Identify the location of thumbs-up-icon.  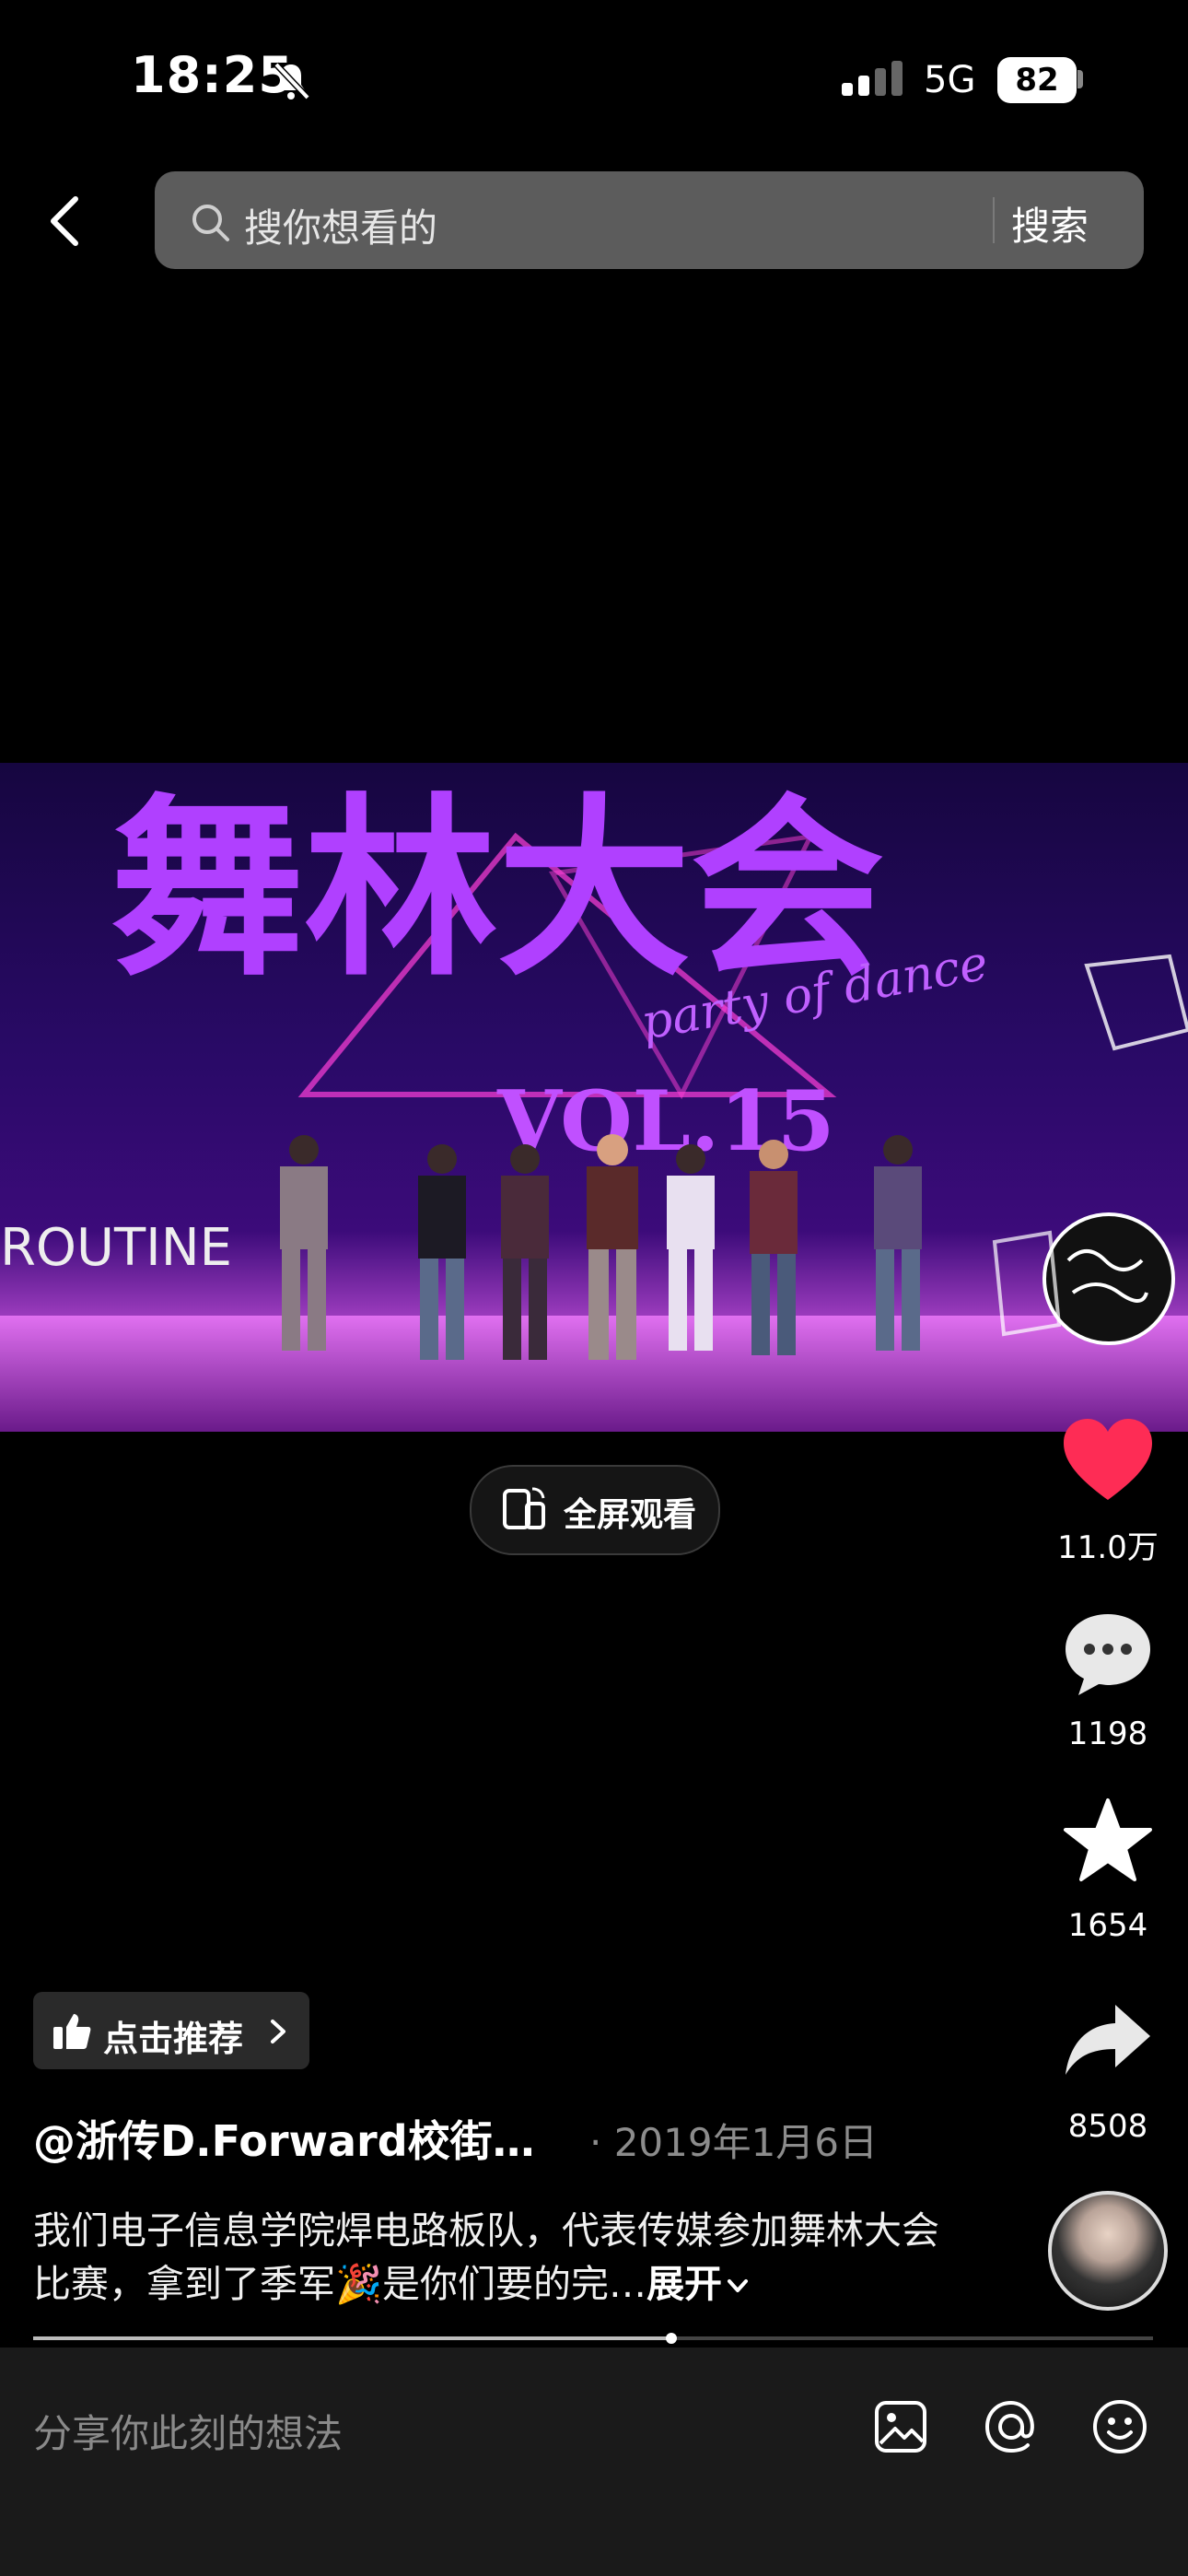
(72, 2031).